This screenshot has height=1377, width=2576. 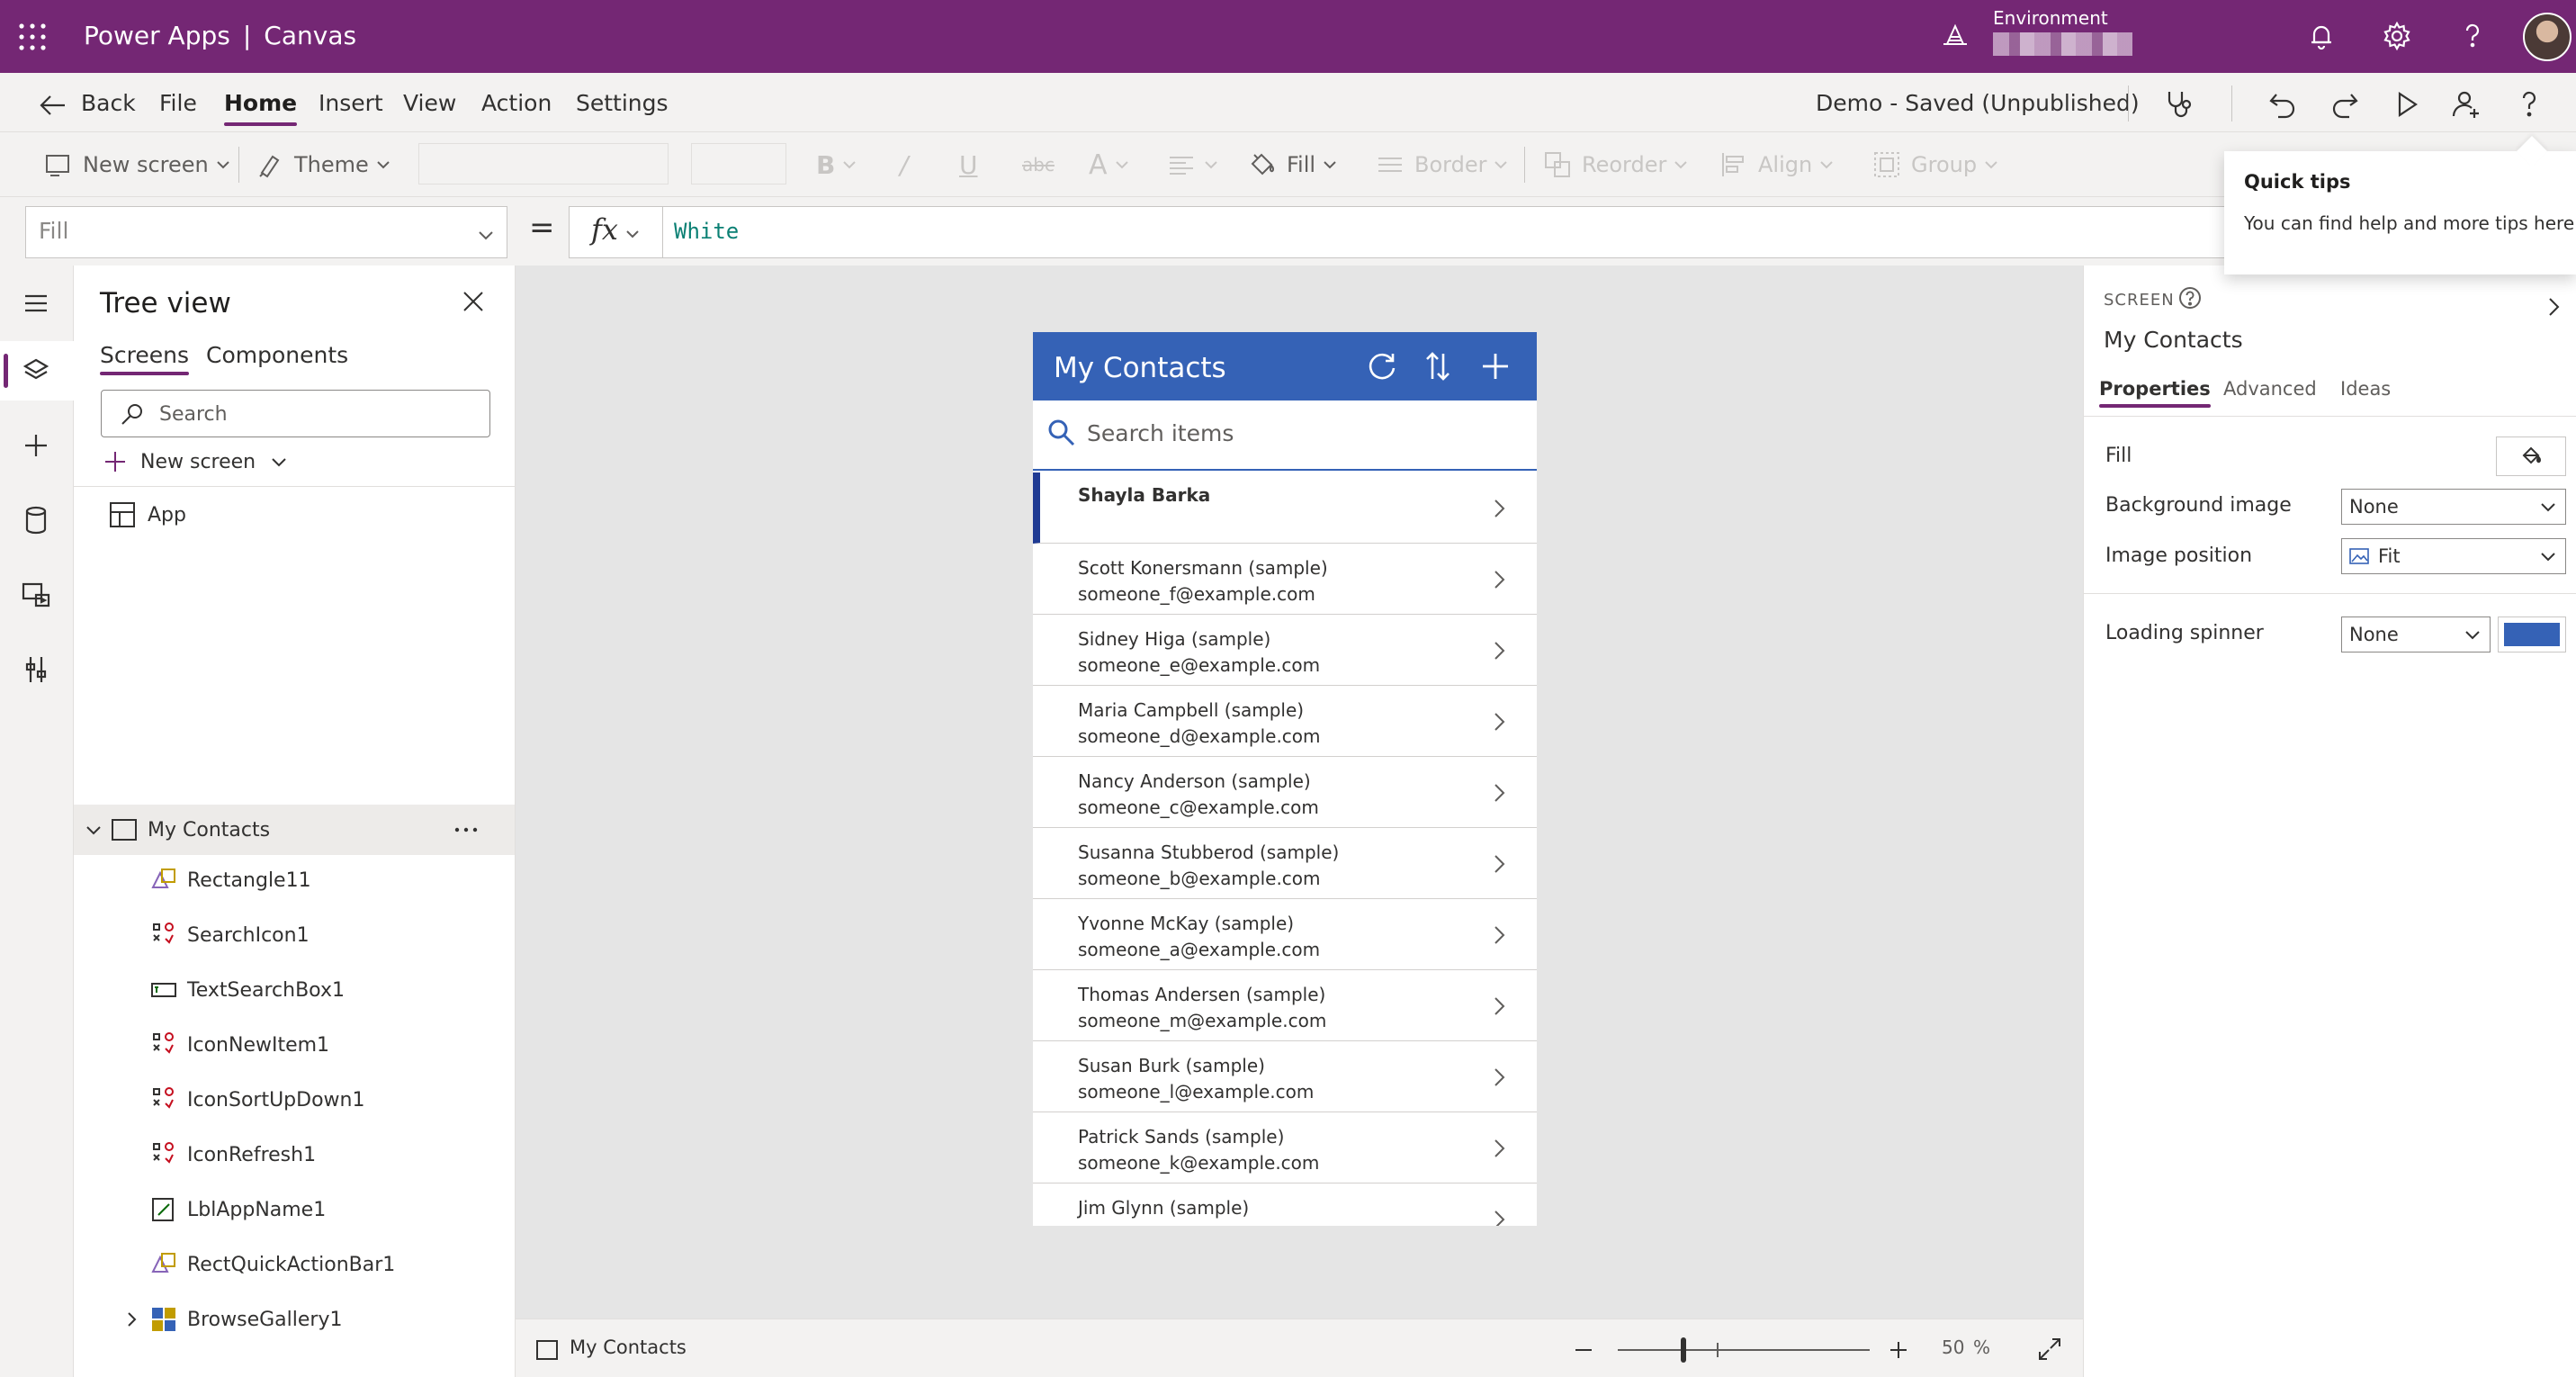 I want to click on tree-search-box, so click(x=296, y=413).